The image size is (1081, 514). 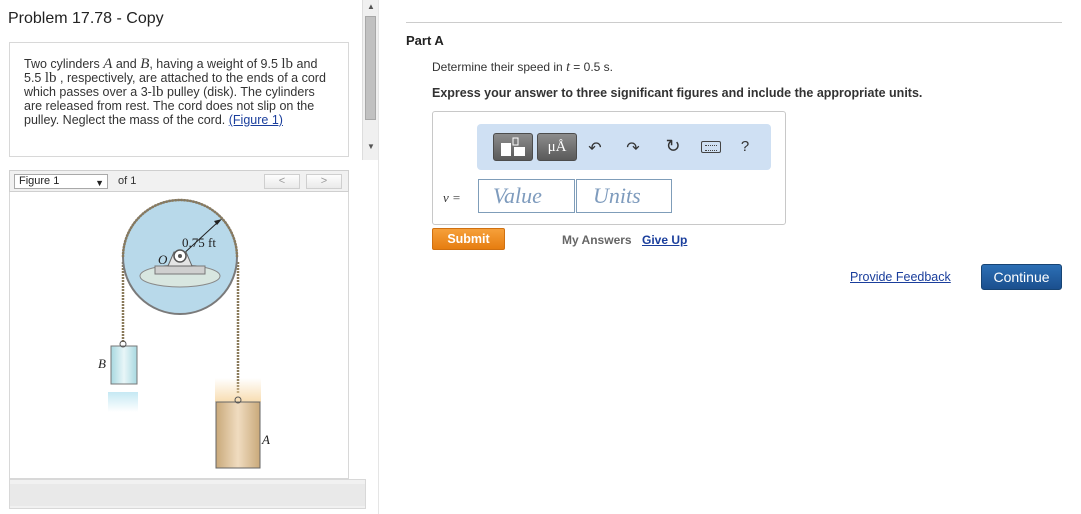 I want to click on figure-footer-inner, so click(x=187, y=495).